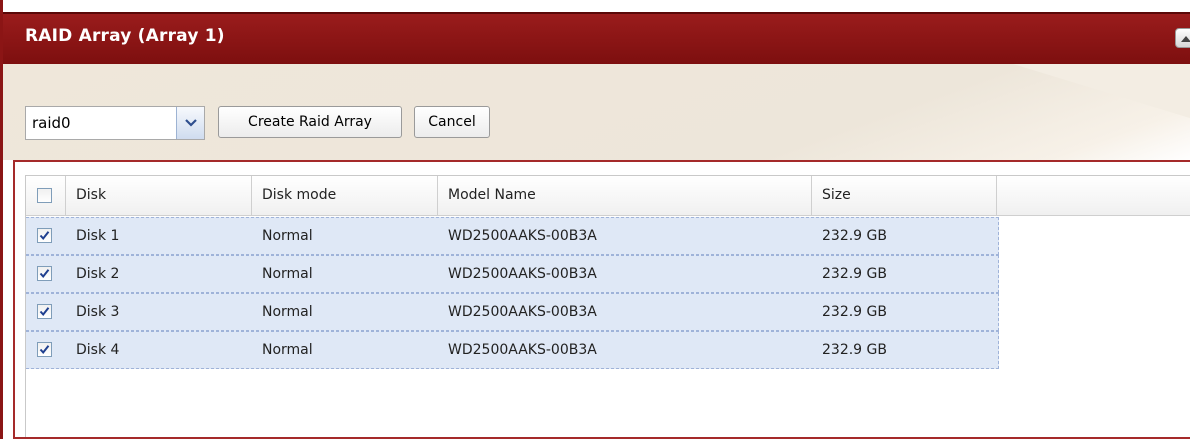  I want to click on chevron-down-icon, so click(191, 123).